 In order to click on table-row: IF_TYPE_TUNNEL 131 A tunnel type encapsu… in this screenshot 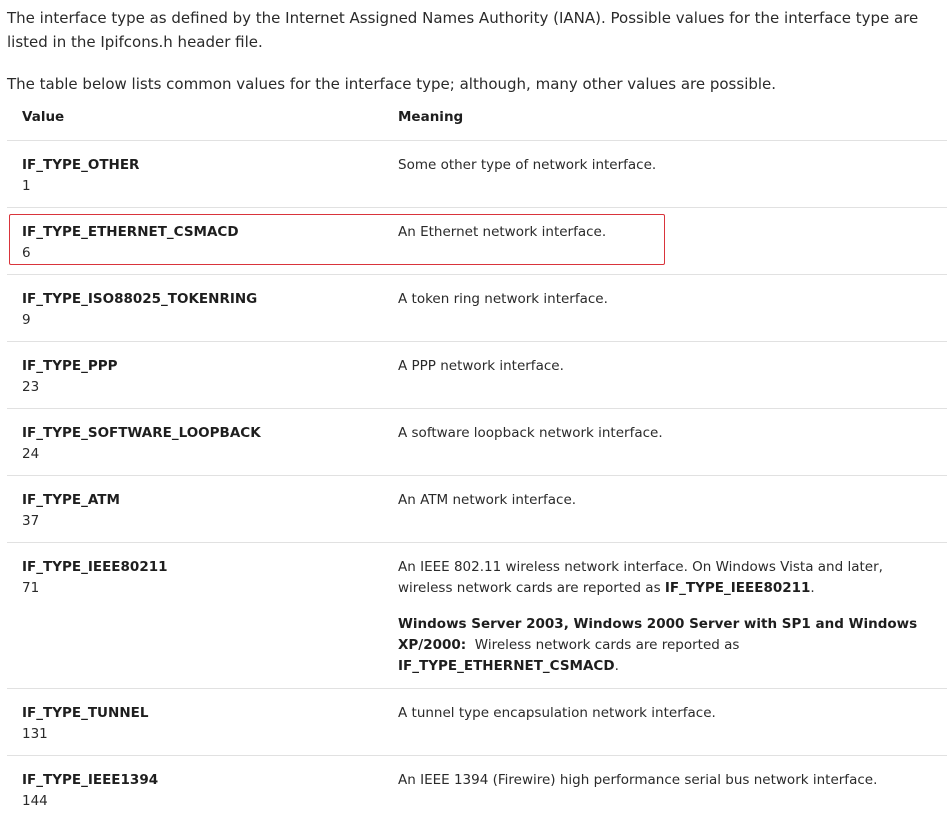, I will do `click(477, 722)`.